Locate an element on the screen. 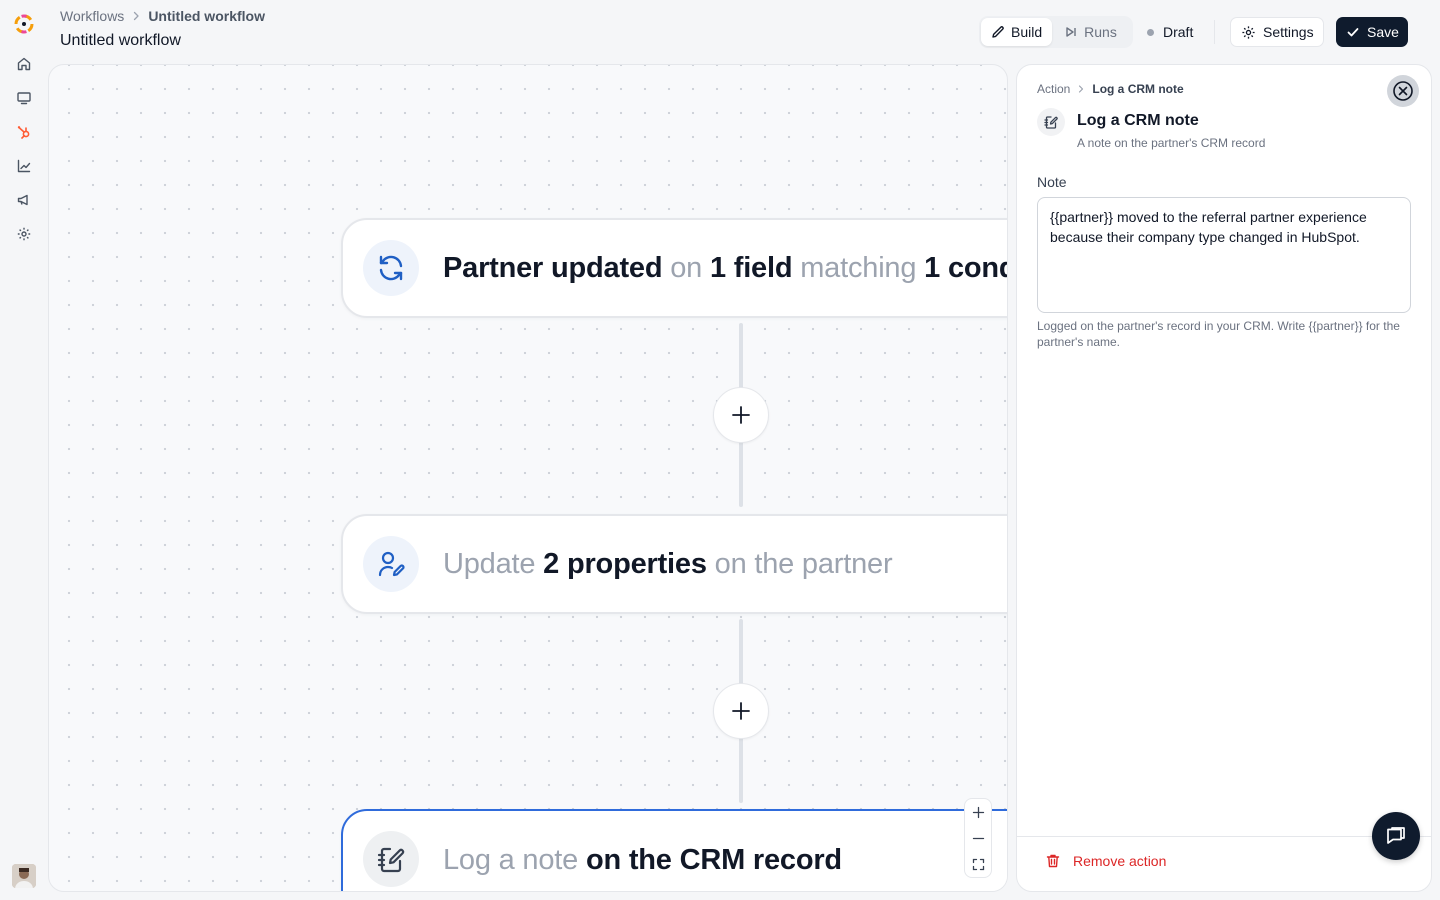 This screenshot has width=1440, height=900. trash-icon is located at coordinates (1053, 861).